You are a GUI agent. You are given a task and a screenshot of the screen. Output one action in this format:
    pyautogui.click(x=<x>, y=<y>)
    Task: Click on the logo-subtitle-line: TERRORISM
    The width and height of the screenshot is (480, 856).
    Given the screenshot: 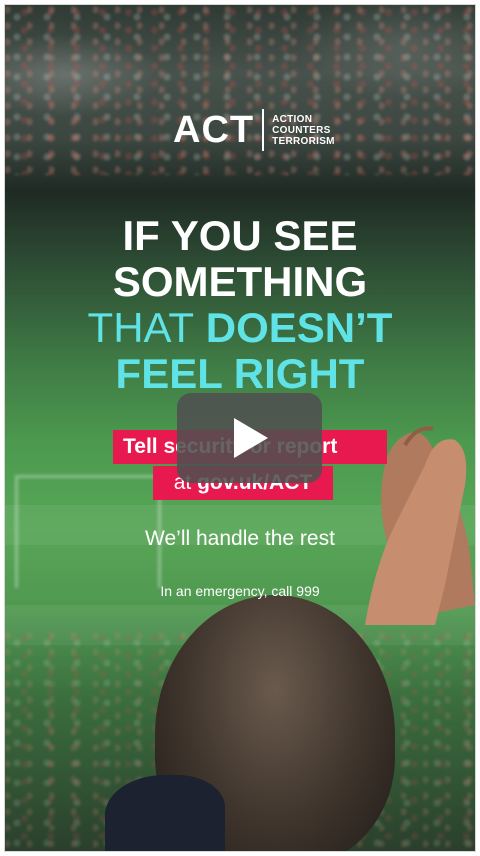 What is the action you would take?
    pyautogui.click(x=303, y=141)
    